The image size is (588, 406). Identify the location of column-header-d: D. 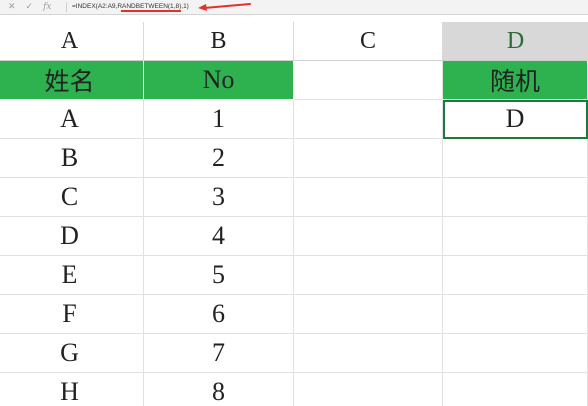
(515, 41).